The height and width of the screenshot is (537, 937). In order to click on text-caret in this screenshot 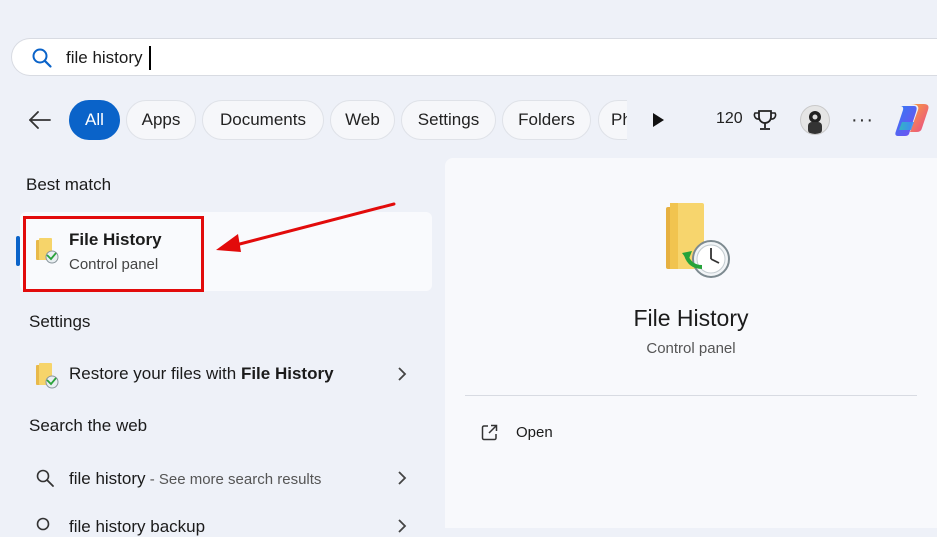, I will do `click(150, 58)`.